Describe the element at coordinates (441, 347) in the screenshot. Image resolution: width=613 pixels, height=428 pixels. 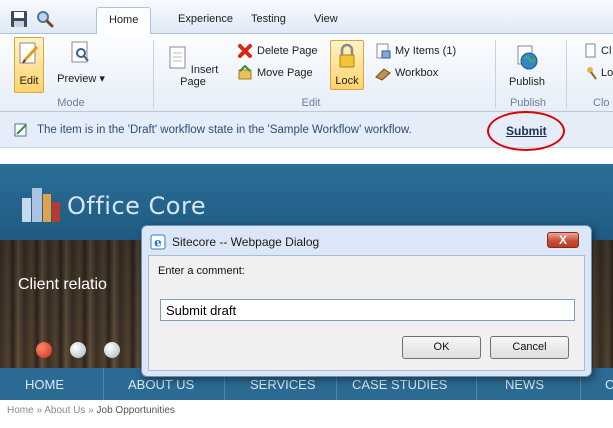
I see `ok-button: OK` at that location.